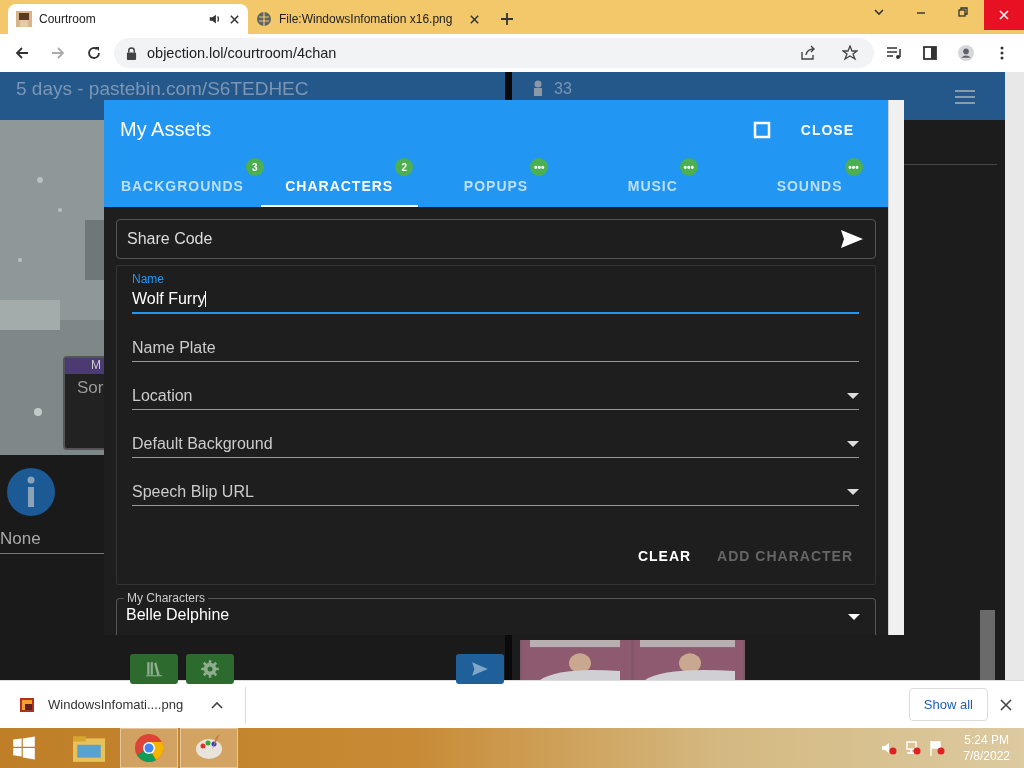  Describe the element at coordinates (203, 444) in the screenshot. I see `field-label: Default Background` at that location.